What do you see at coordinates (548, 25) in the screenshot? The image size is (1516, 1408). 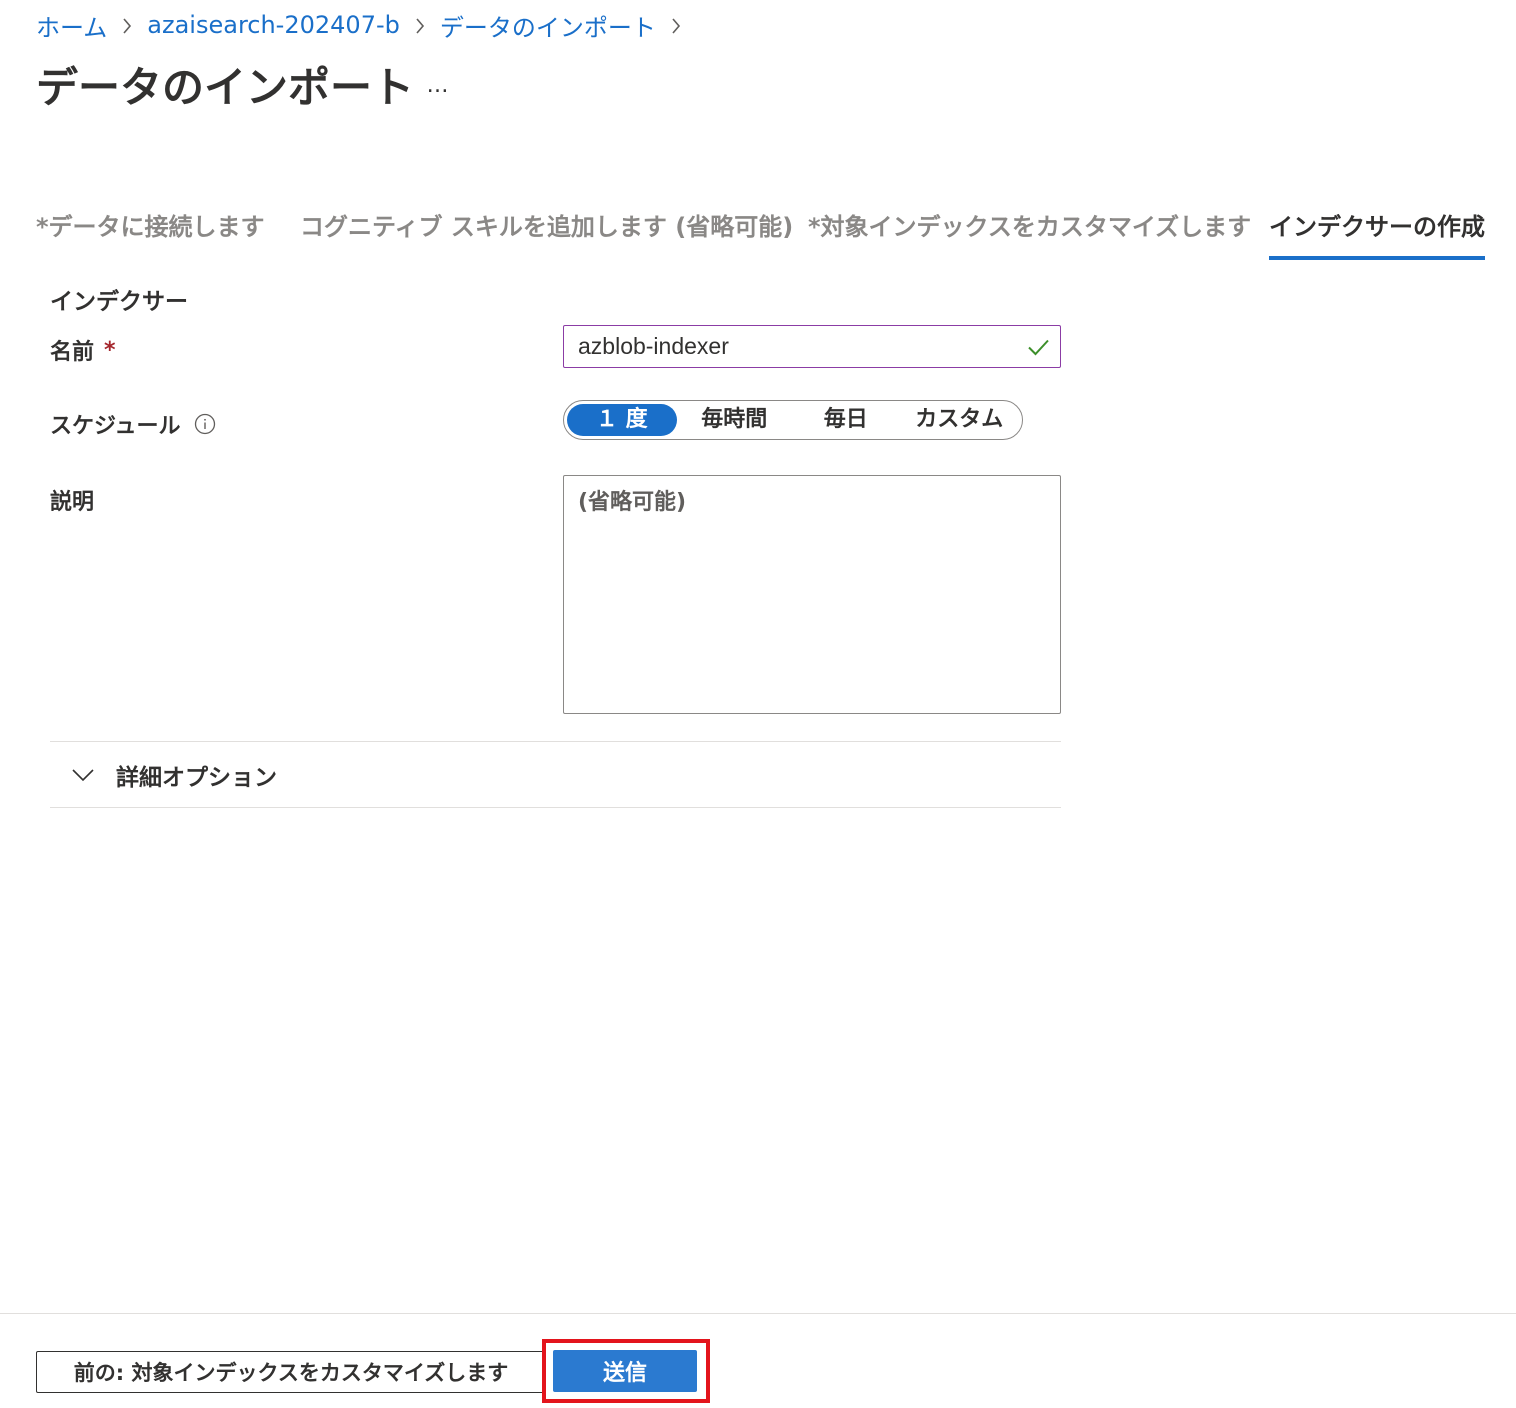 I see `breadcrumb-import-link: データのインポート` at bounding box center [548, 25].